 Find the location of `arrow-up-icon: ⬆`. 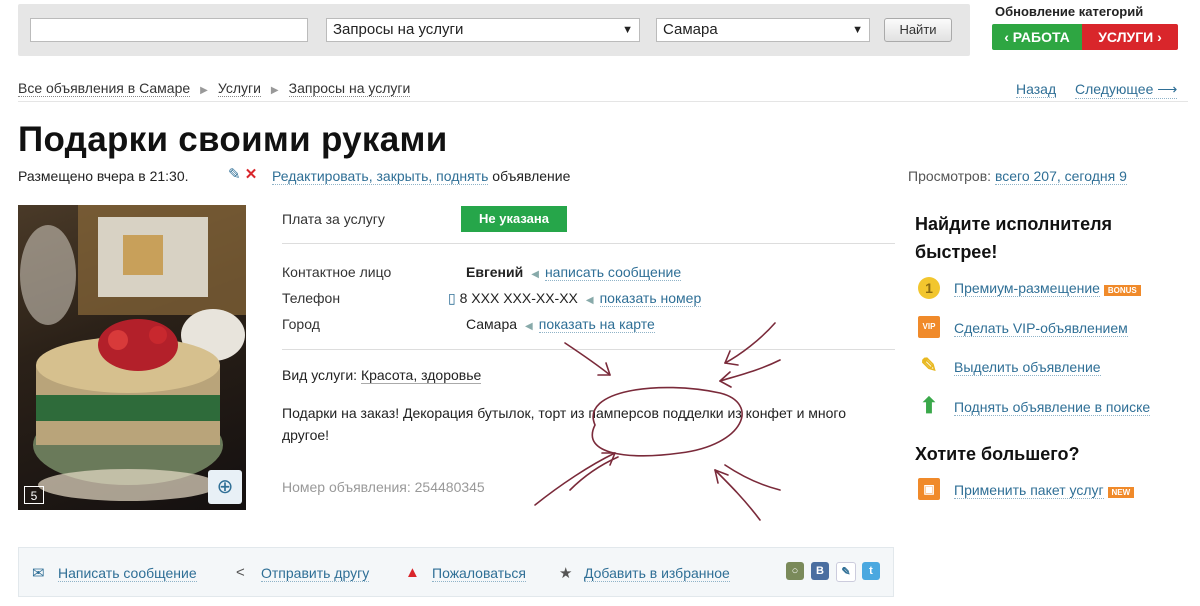

arrow-up-icon: ⬆ is located at coordinates (929, 405).